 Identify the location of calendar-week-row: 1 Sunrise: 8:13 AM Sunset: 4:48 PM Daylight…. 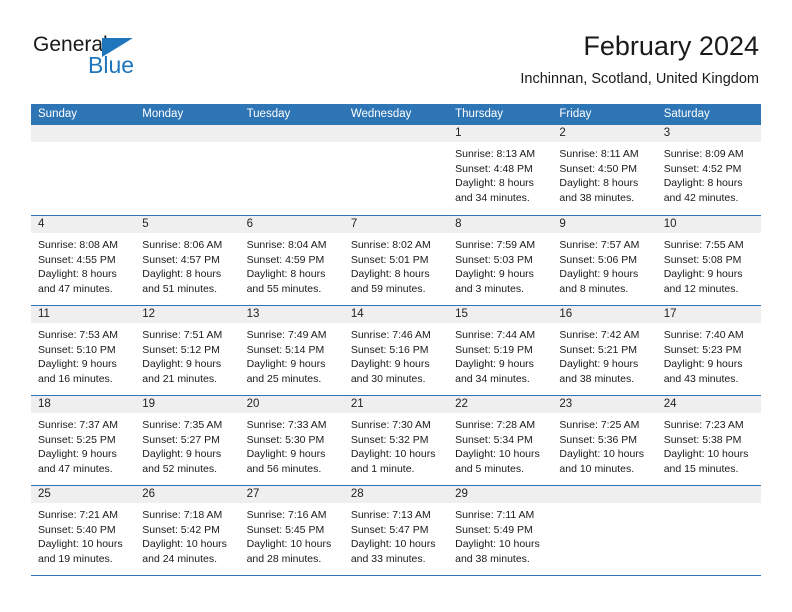
(396, 170).